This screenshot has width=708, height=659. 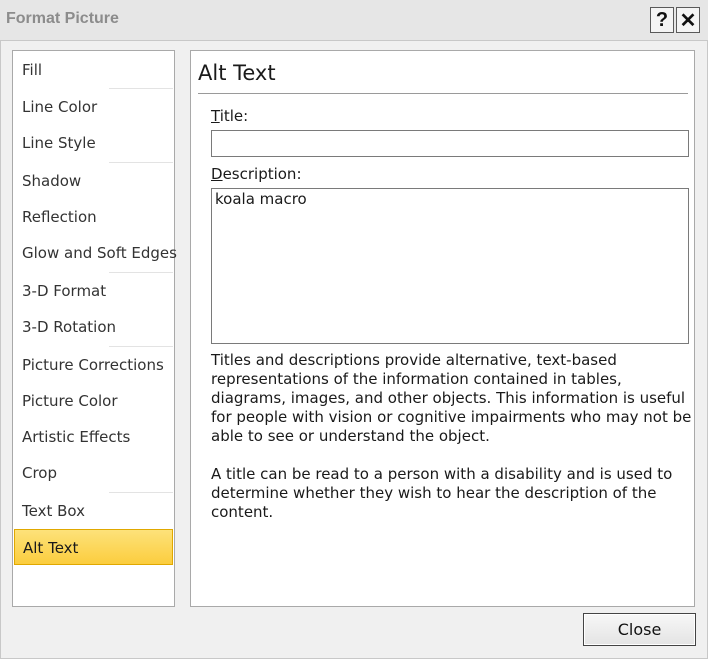 I want to click on title-bar: Format Picture ? ✕, so click(x=354, y=20).